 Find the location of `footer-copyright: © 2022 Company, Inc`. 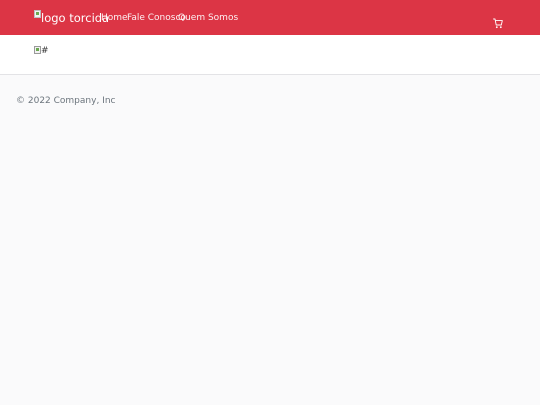

footer-copyright: © 2022 Company, Inc is located at coordinates (66, 101).